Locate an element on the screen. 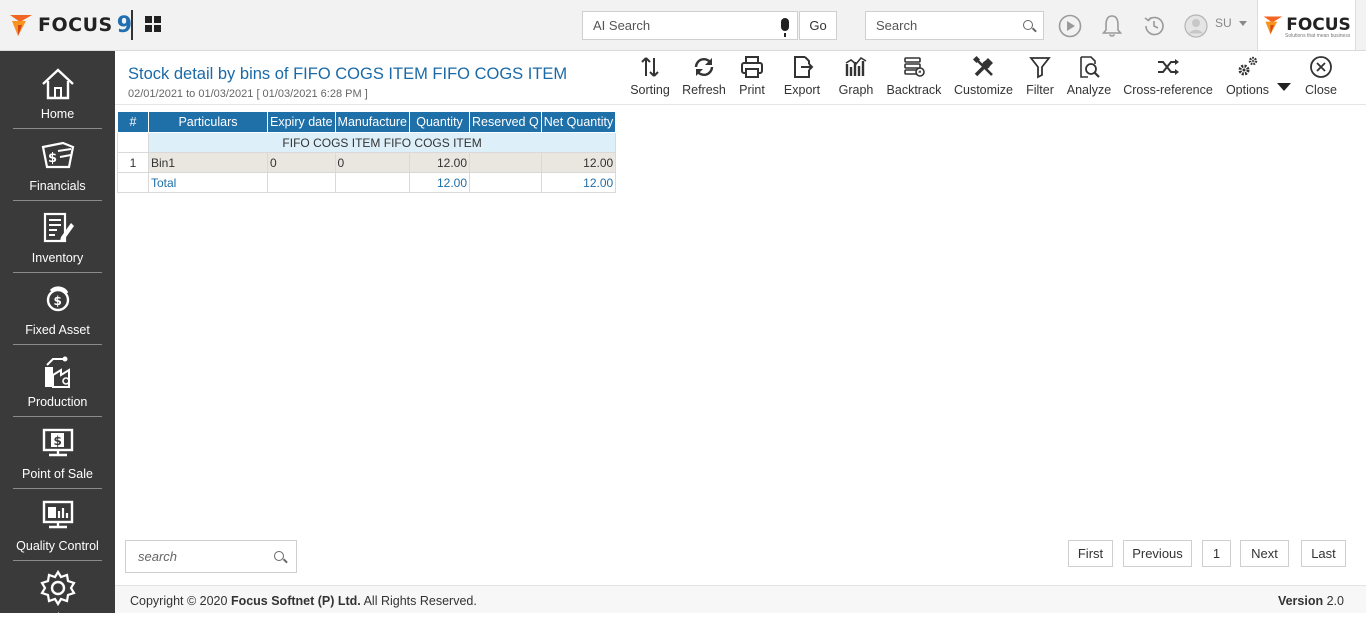  copyright-suffix: All Rights Reserved. is located at coordinates (418, 601).